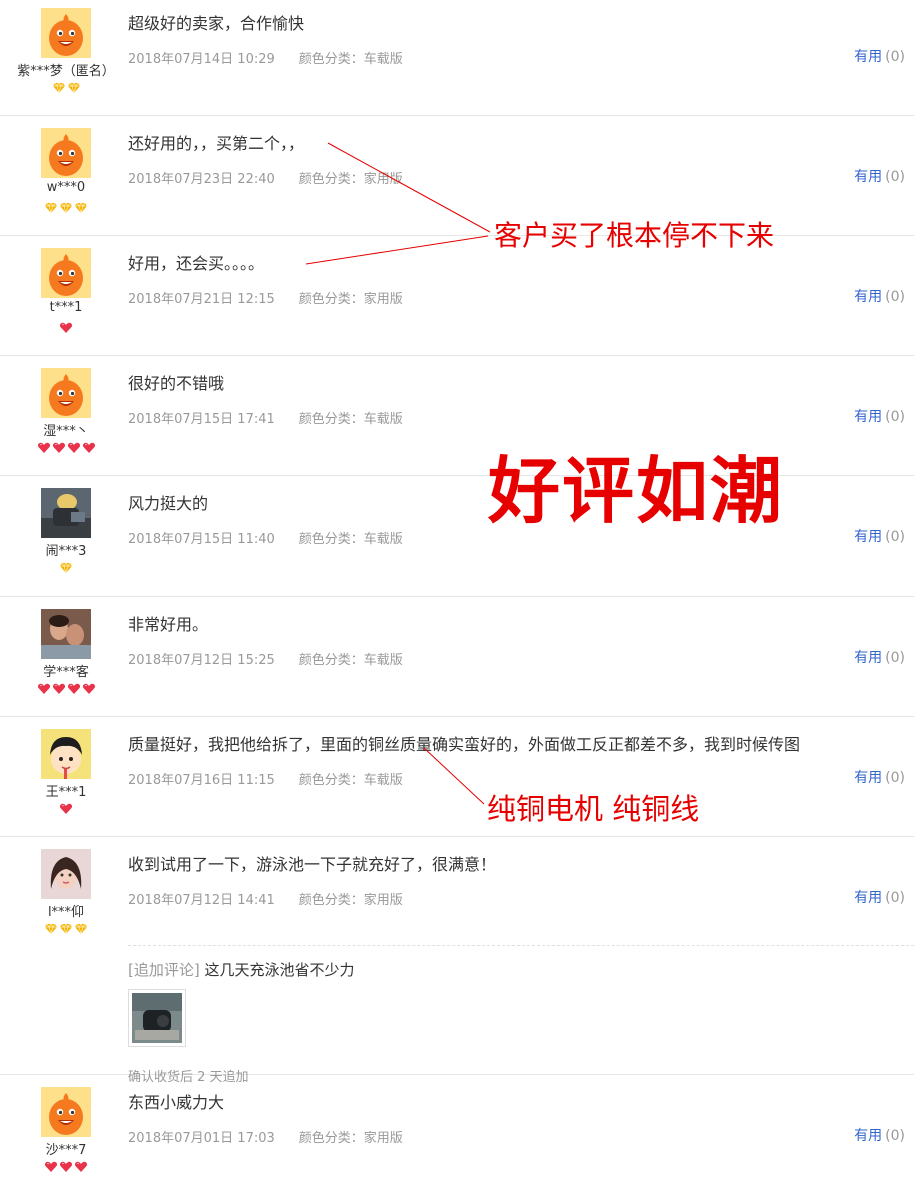  What do you see at coordinates (164, 970) in the screenshot?
I see `append-tag: [追加评论]` at bounding box center [164, 970].